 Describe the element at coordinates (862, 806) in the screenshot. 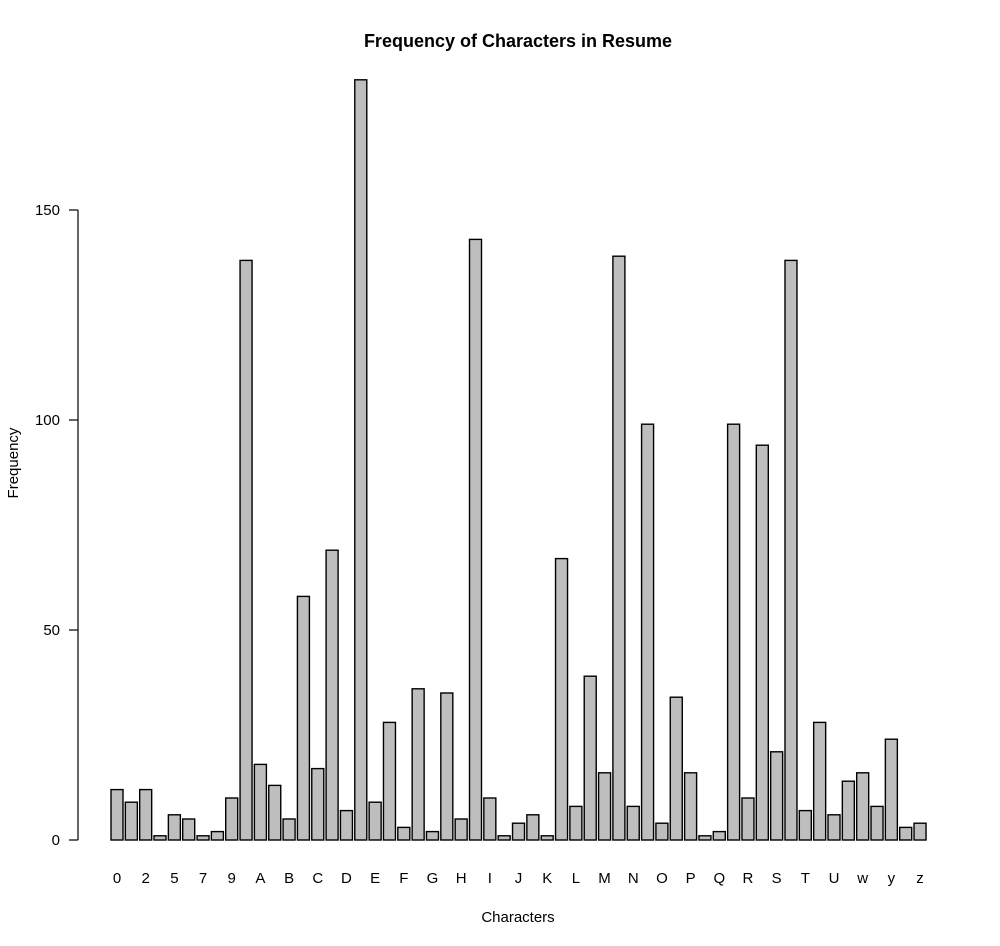

I see `bar-w` at that location.